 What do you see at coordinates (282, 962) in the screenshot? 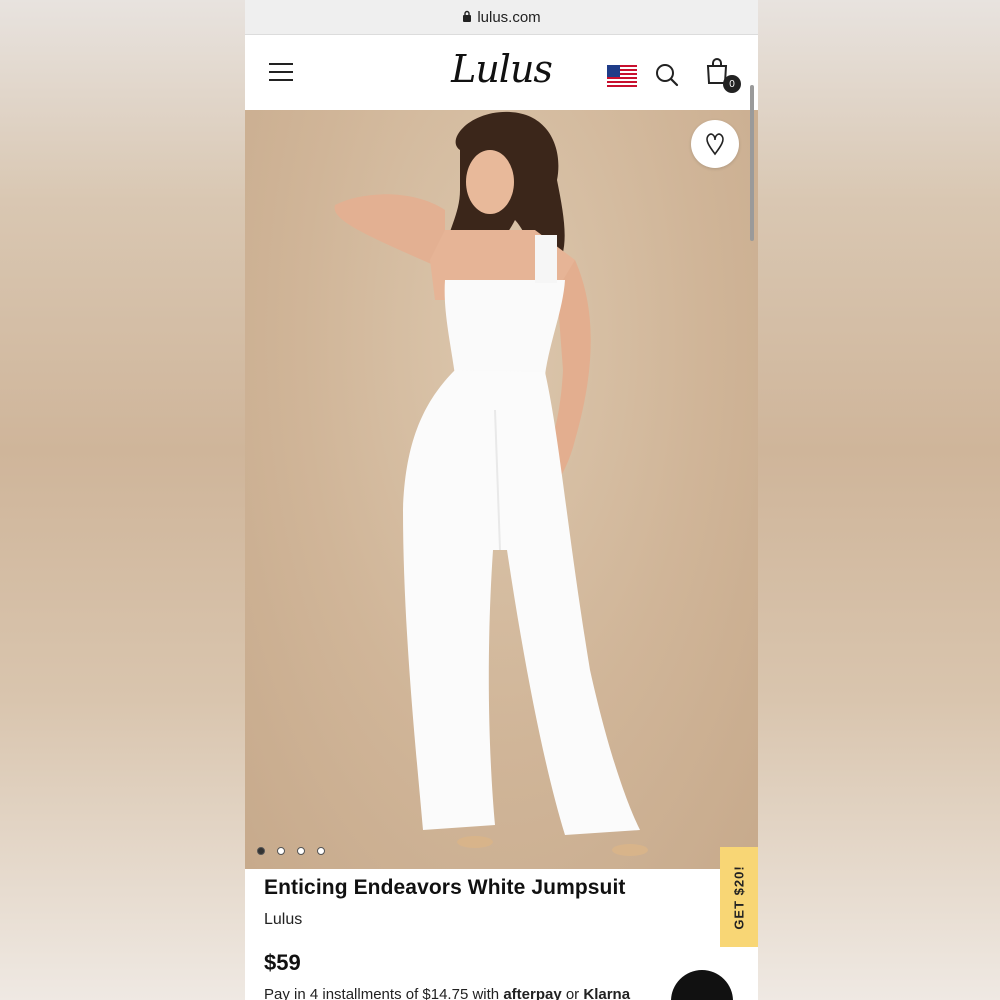
I see `product-price: $59` at bounding box center [282, 962].